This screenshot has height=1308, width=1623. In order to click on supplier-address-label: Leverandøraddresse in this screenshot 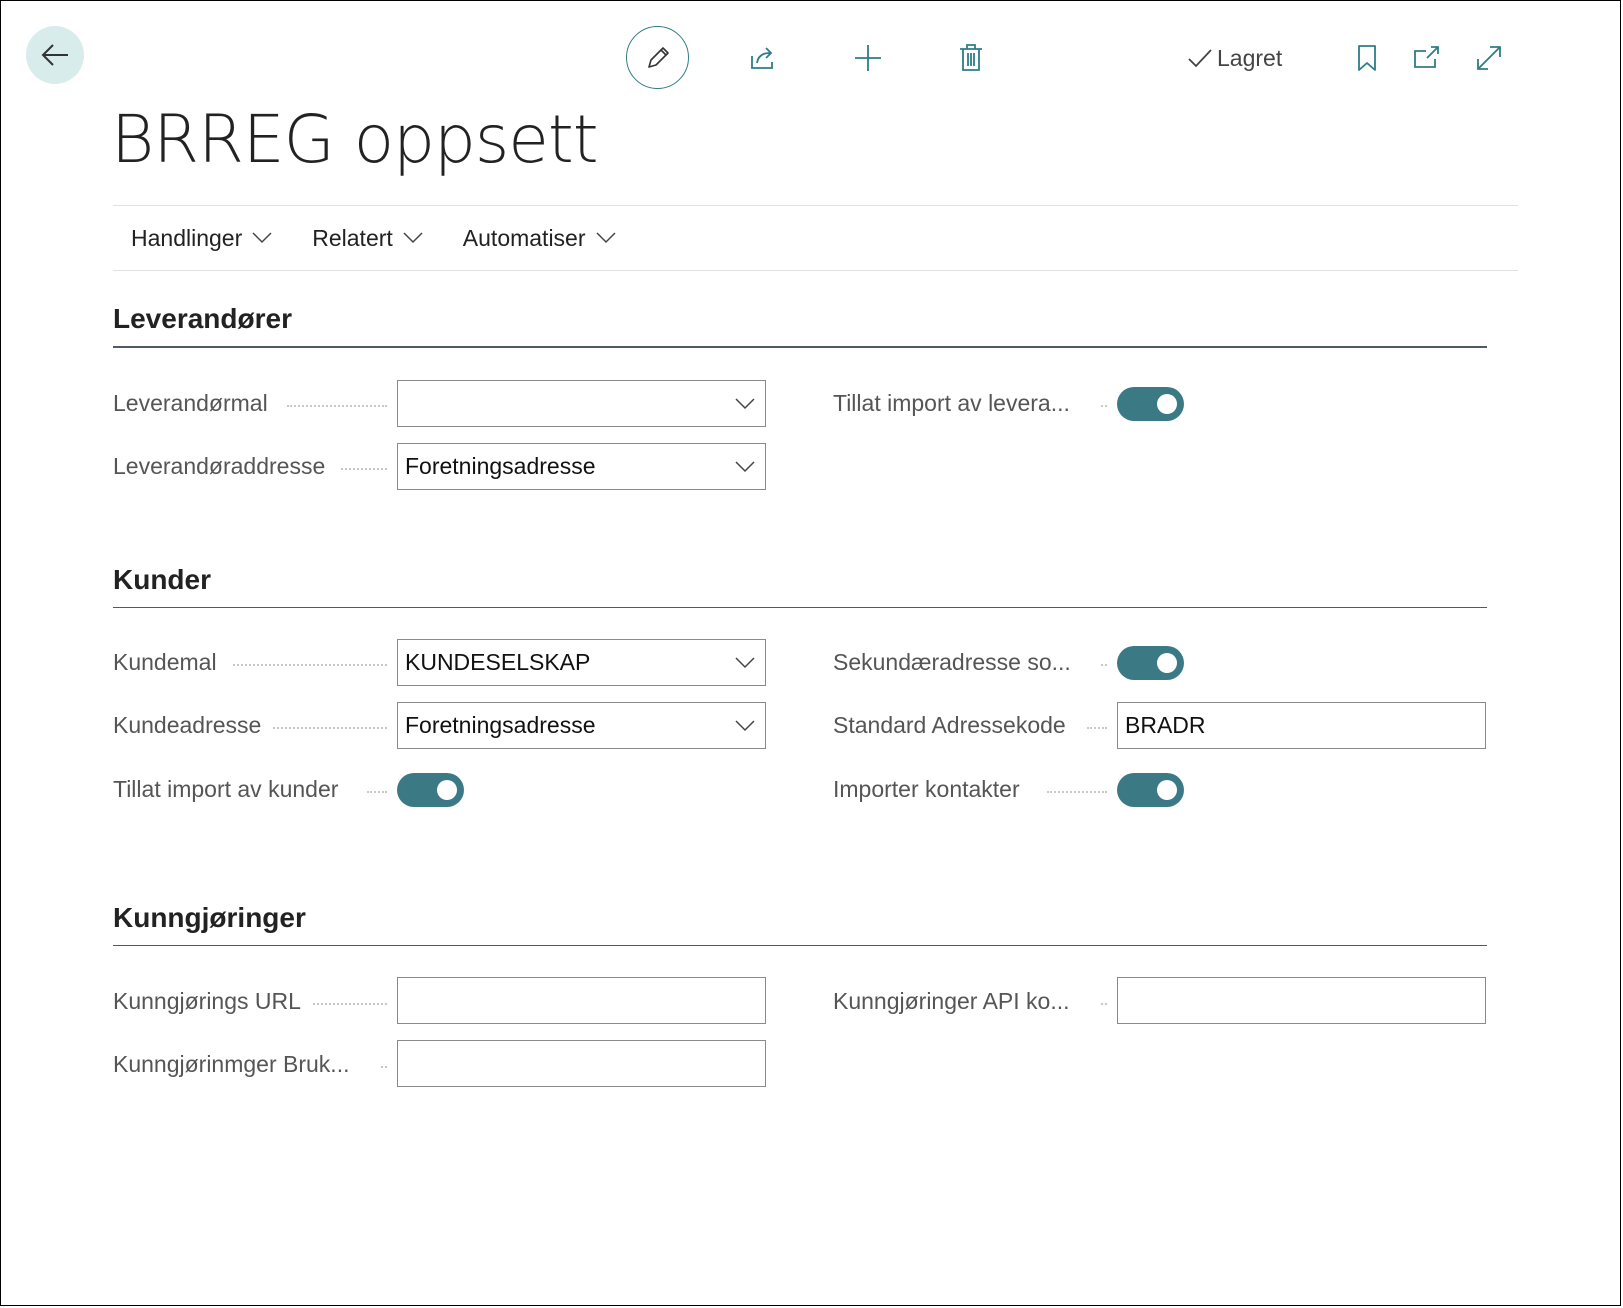, I will do `click(219, 466)`.